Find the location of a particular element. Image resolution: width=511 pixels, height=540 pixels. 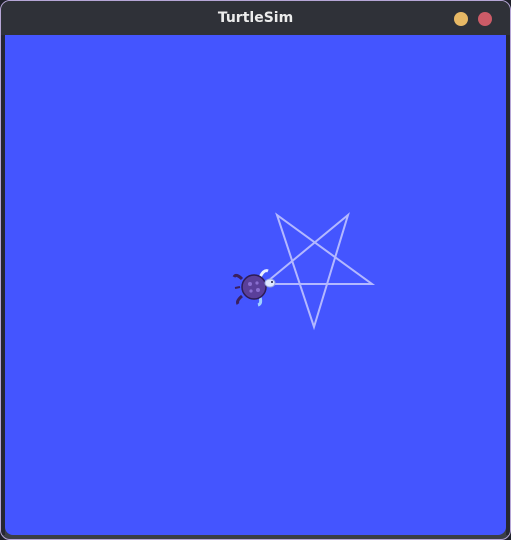

title-bar: TurtleSim is located at coordinates (255, 18).